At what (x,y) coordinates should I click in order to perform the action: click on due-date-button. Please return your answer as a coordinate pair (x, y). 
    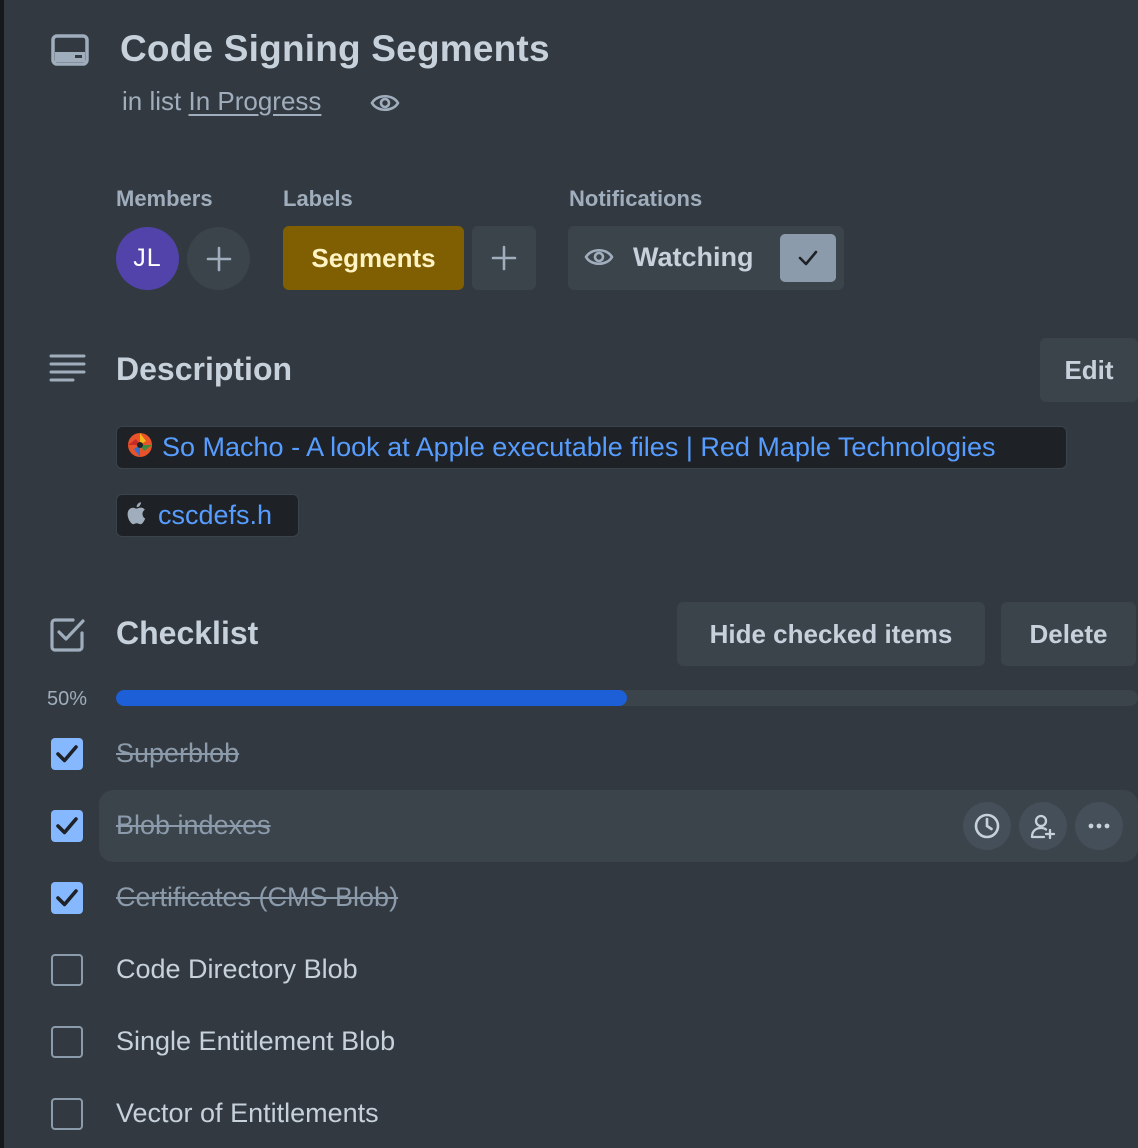
    Looking at the image, I should click on (987, 826).